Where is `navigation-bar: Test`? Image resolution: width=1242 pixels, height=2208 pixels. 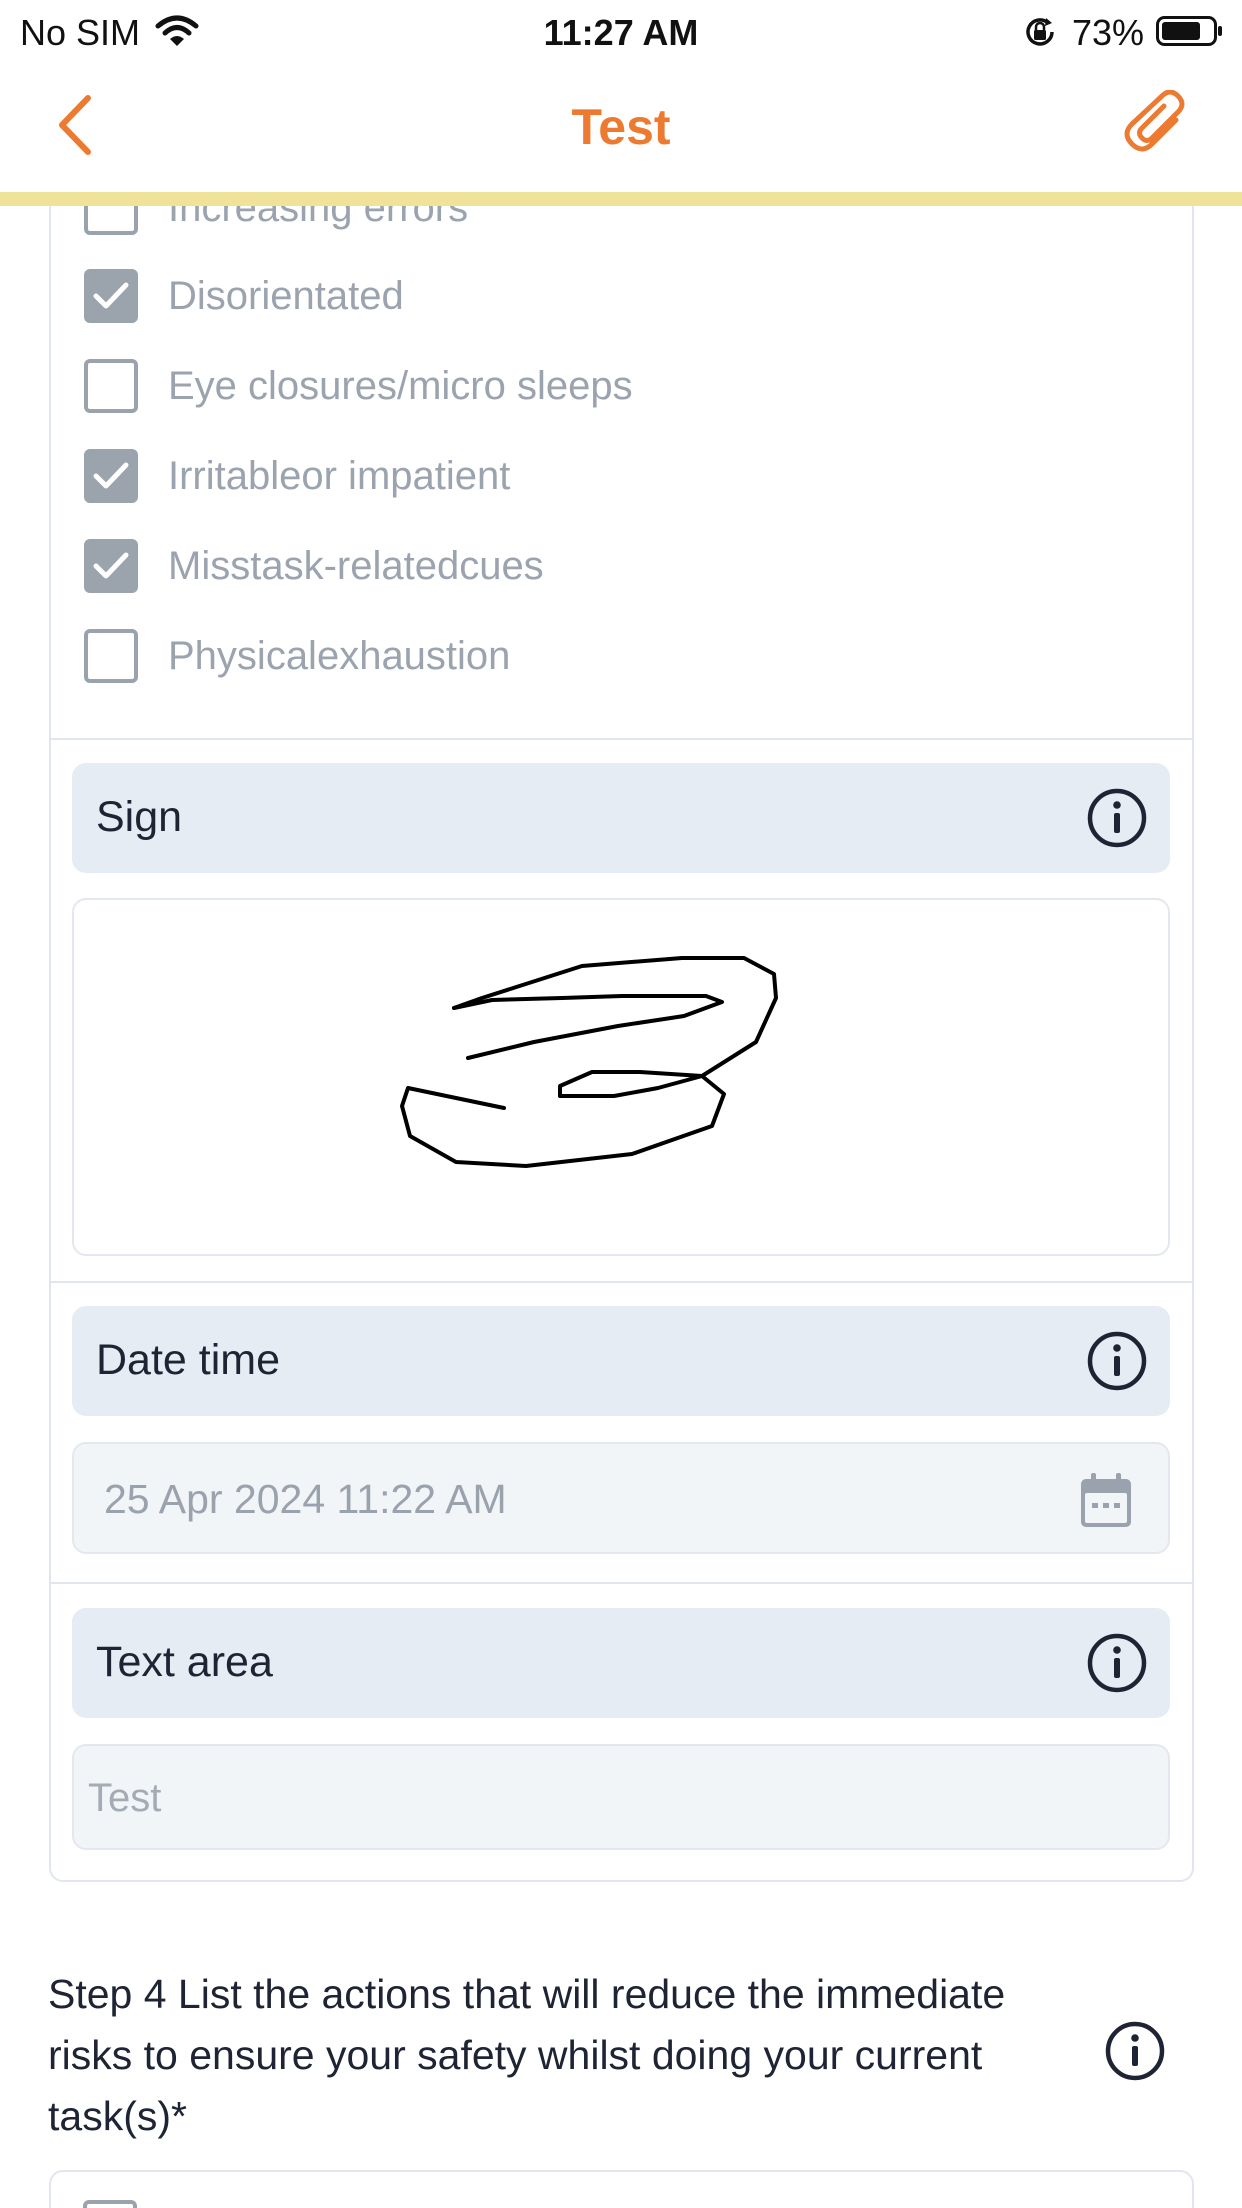 navigation-bar: Test is located at coordinates (621, 127).